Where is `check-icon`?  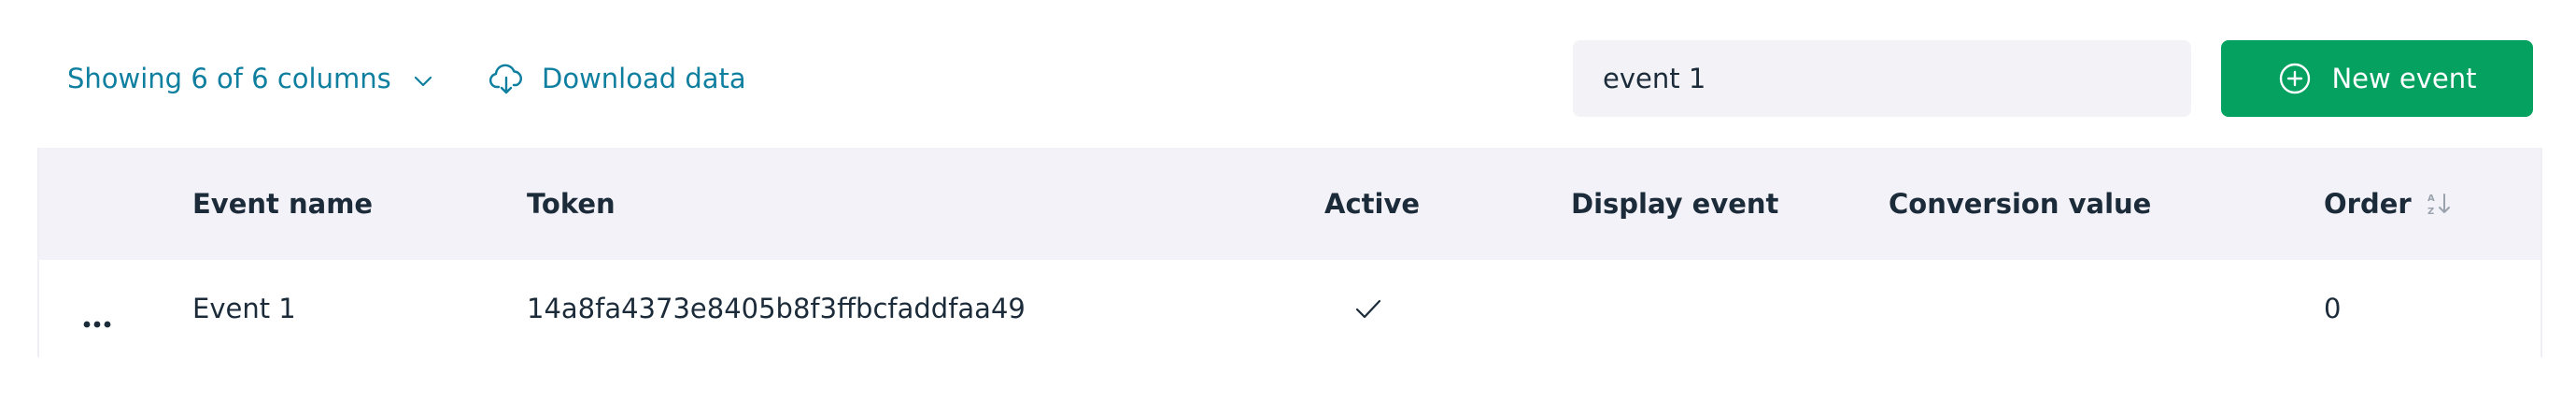 check-icon is located at coordinates (1368, 308).